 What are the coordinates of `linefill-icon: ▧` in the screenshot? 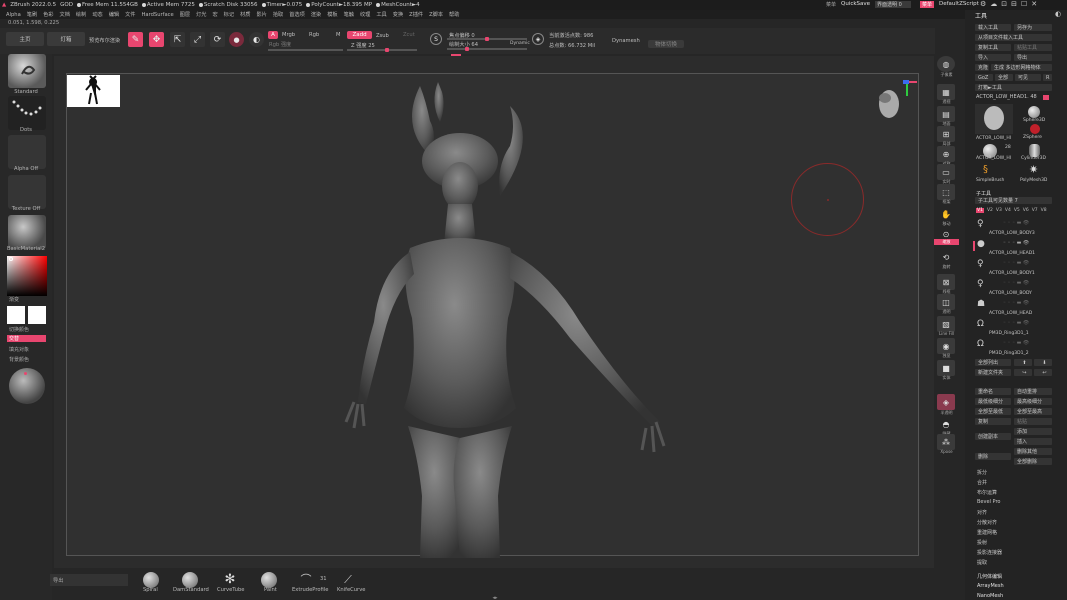 It's located at (946, 324).